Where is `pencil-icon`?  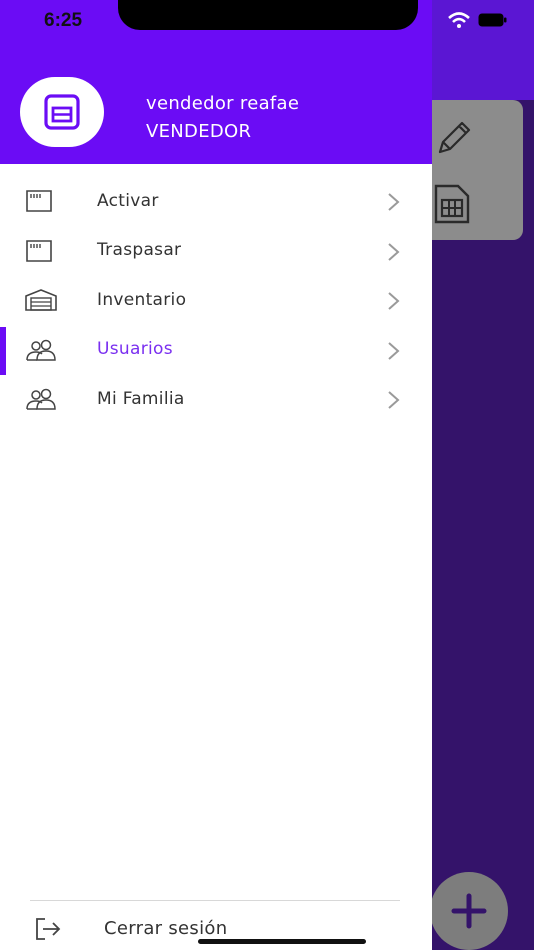 pencil-icon is located at coordinates (454, 140).